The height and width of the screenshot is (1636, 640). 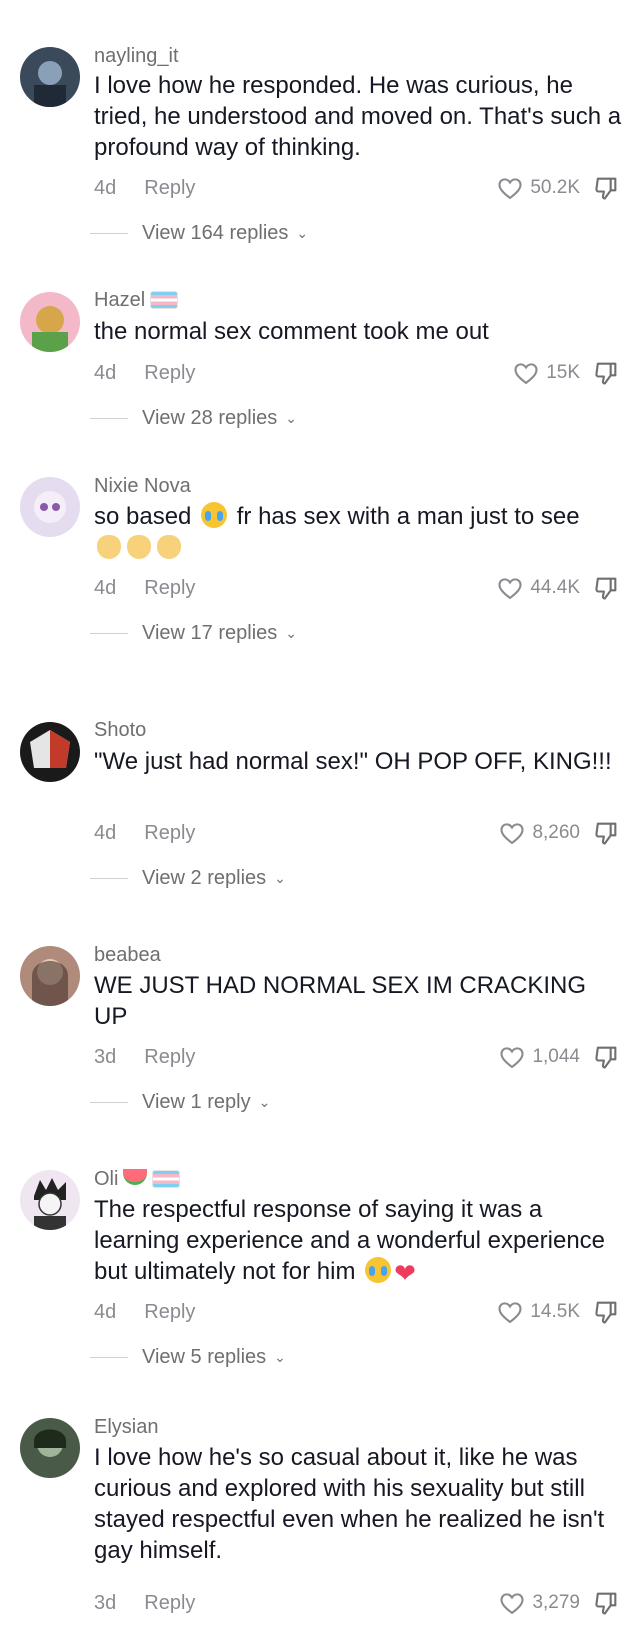 I want to click on username-text: Elysian, so click(x=126, y=1427).